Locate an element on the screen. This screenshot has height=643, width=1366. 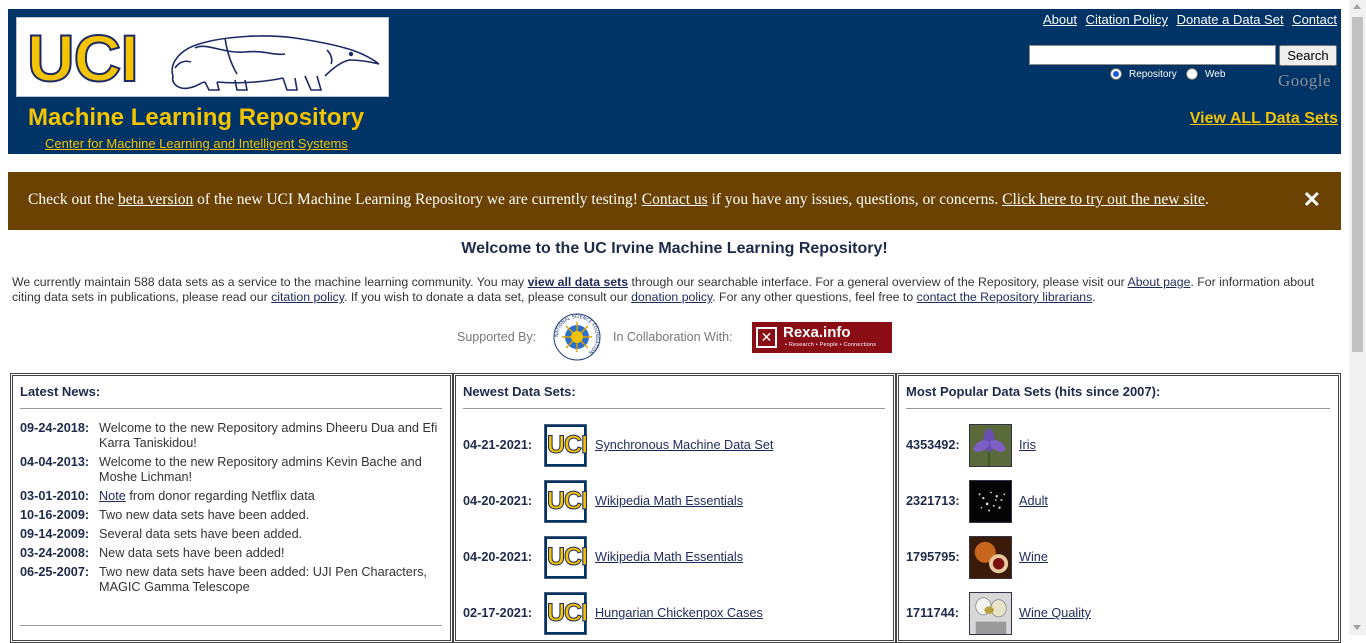
supported-by-label: Supported By: is located at coordinates (497, 337).